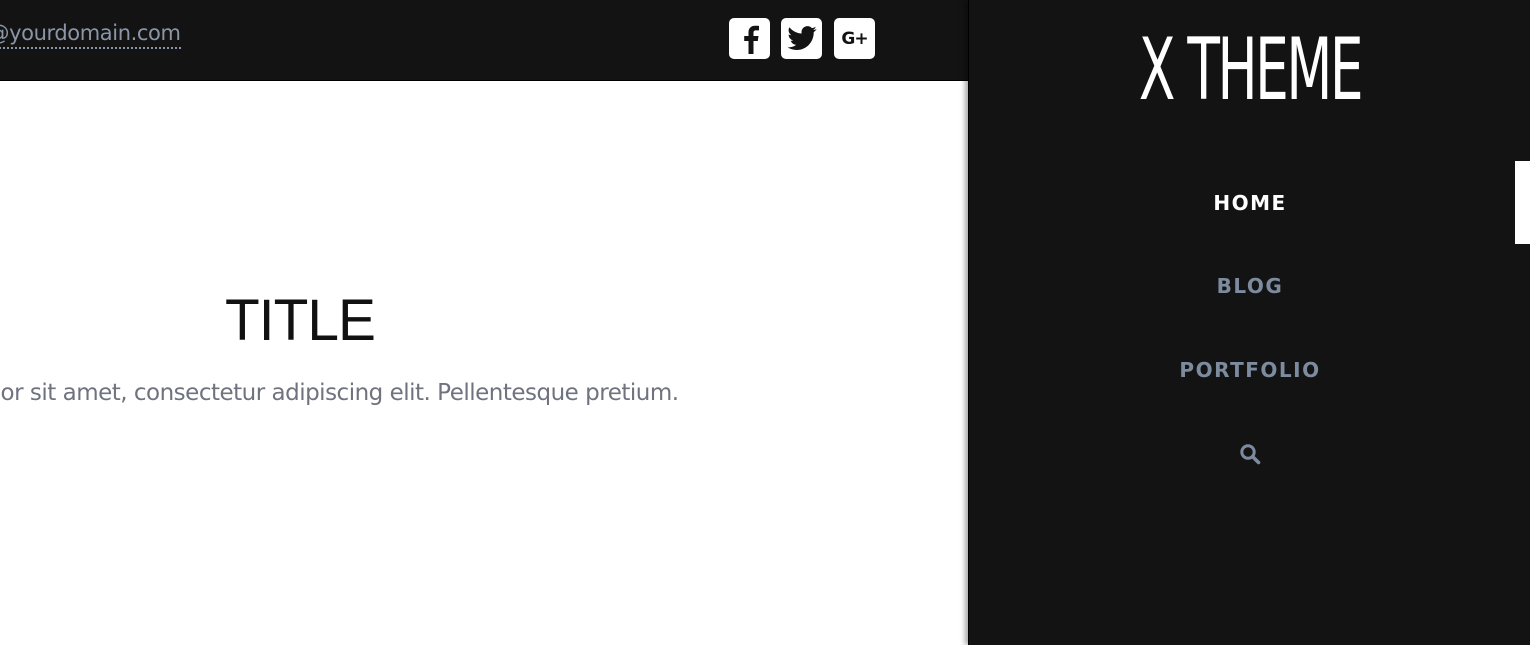 The image size is (1530, 645). What do you see at coordinates (484, 40) in the screenshot?
I see `topbar: e@yourdomain.com G+` at bounding box center [484, 40].